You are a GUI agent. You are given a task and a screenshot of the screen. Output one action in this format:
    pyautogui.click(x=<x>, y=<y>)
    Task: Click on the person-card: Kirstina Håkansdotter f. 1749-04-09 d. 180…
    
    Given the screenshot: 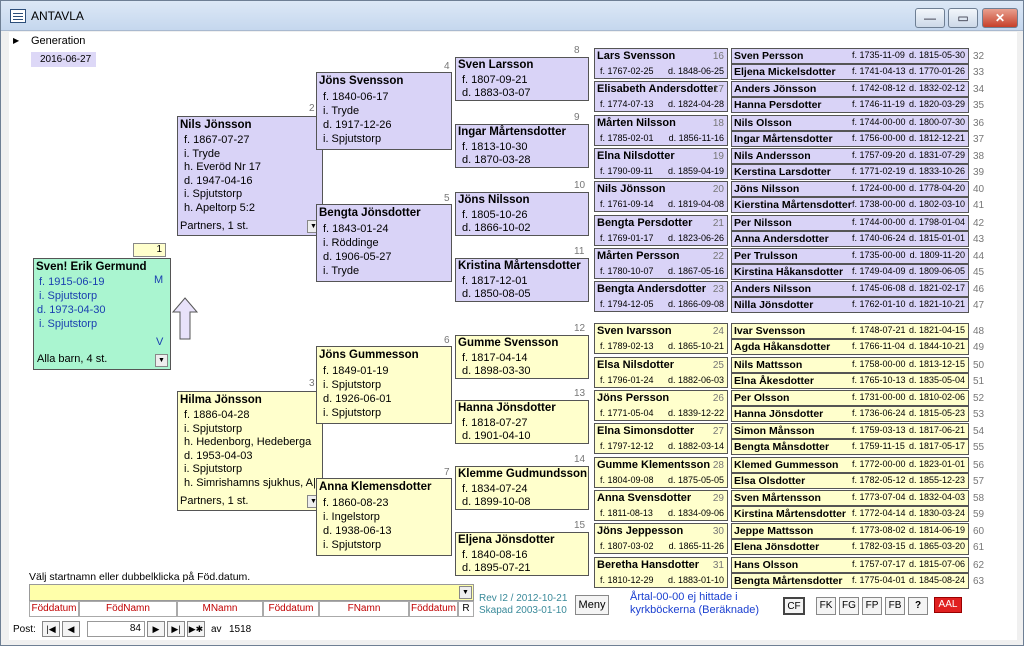 What is the action you would take?
    pyautogui.click(x=850, y=271)
    